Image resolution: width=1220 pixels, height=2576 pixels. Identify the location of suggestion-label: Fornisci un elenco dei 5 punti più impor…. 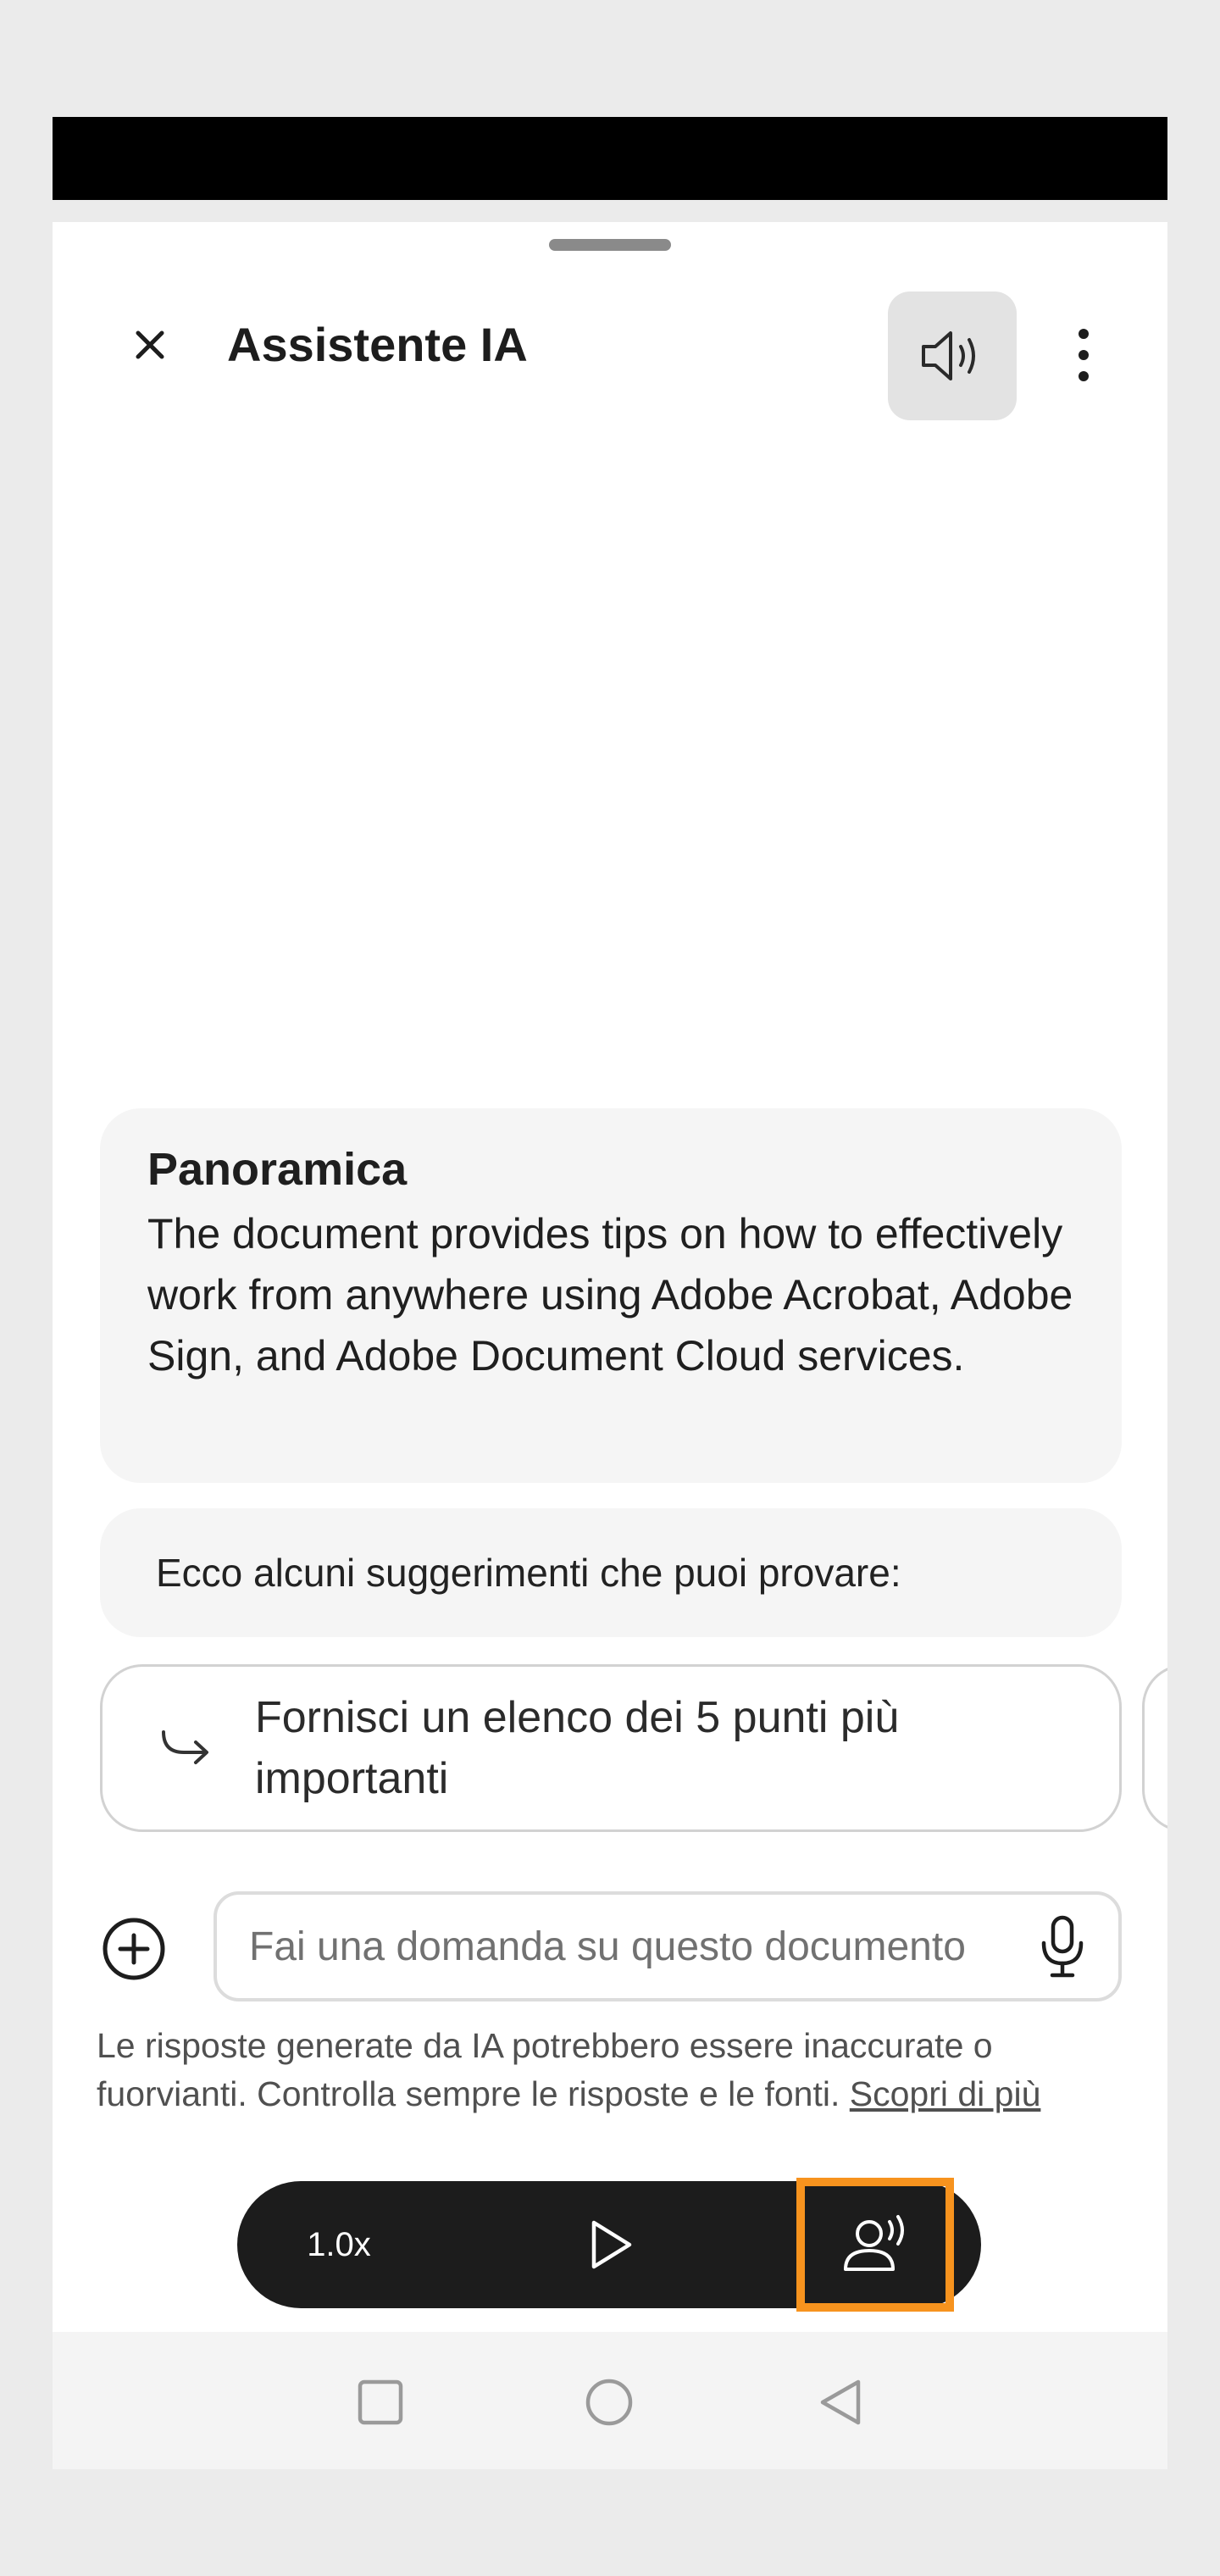
(577, 1748).